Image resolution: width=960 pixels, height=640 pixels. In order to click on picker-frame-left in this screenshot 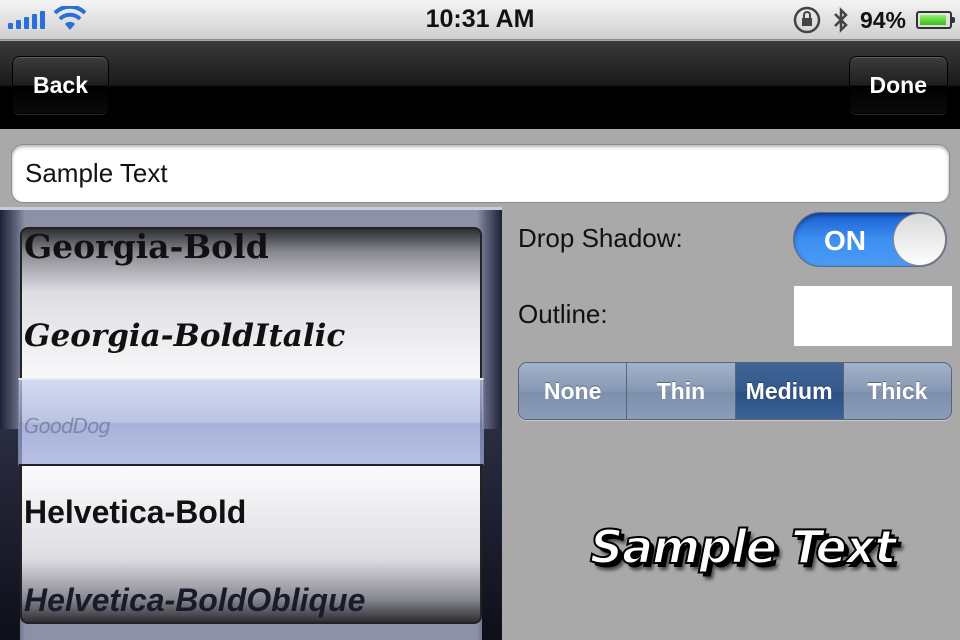, I will do `click(10, 534)`.